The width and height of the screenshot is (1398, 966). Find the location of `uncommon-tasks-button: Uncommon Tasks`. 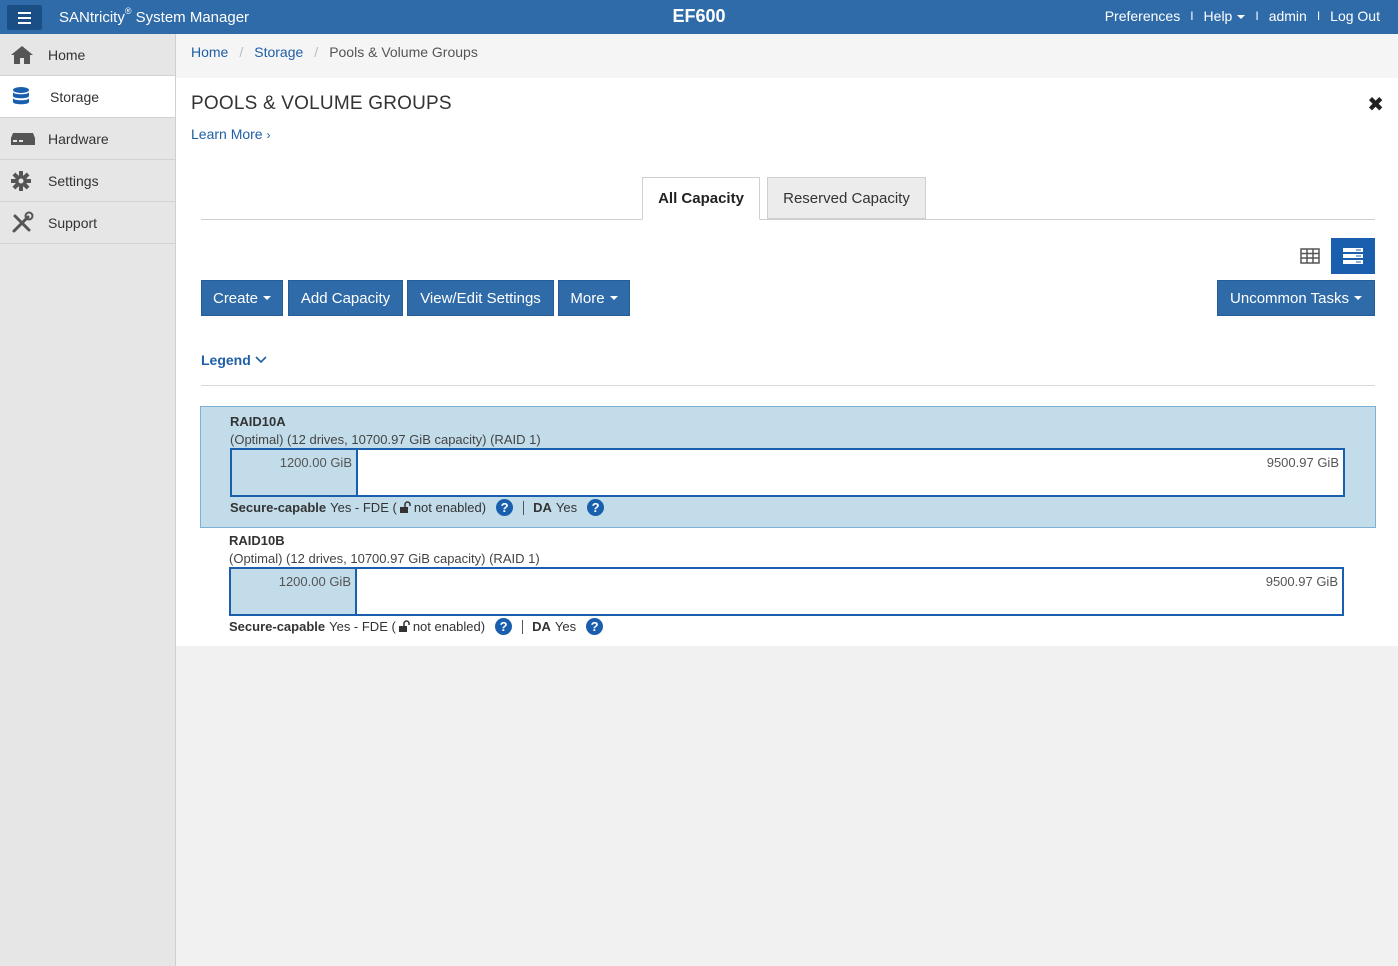

uncommon-tasks-button: Uncommon Tasks is located at coordinates (1296, 298).